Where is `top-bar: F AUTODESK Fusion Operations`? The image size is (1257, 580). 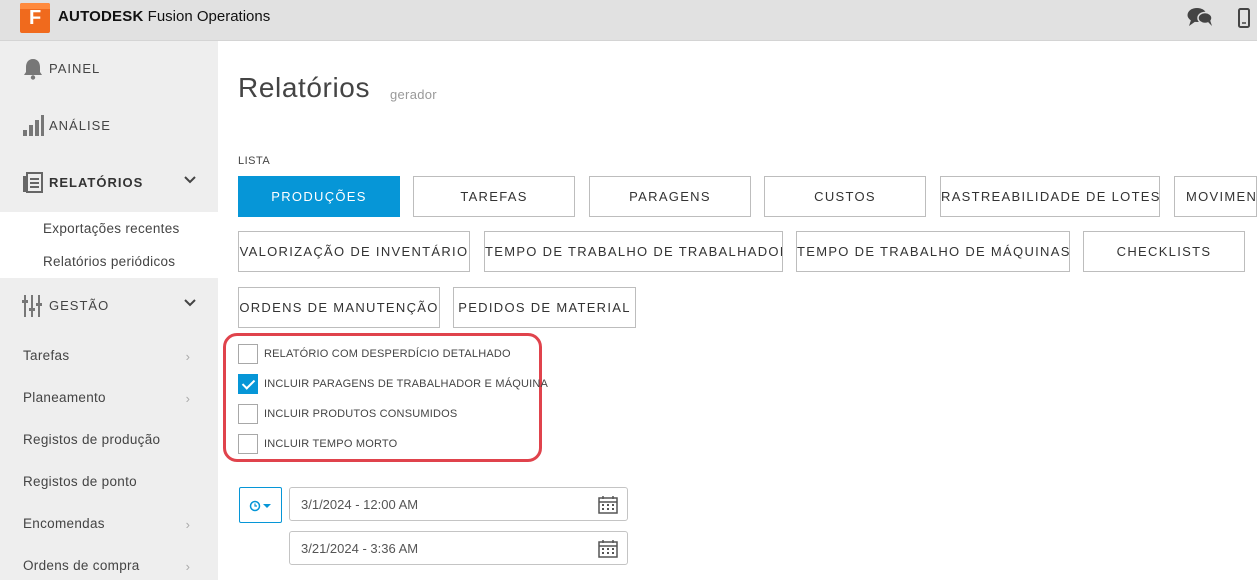
top-bar: F AUTODESK Fusion Operations is located at coordinates (628, 20).